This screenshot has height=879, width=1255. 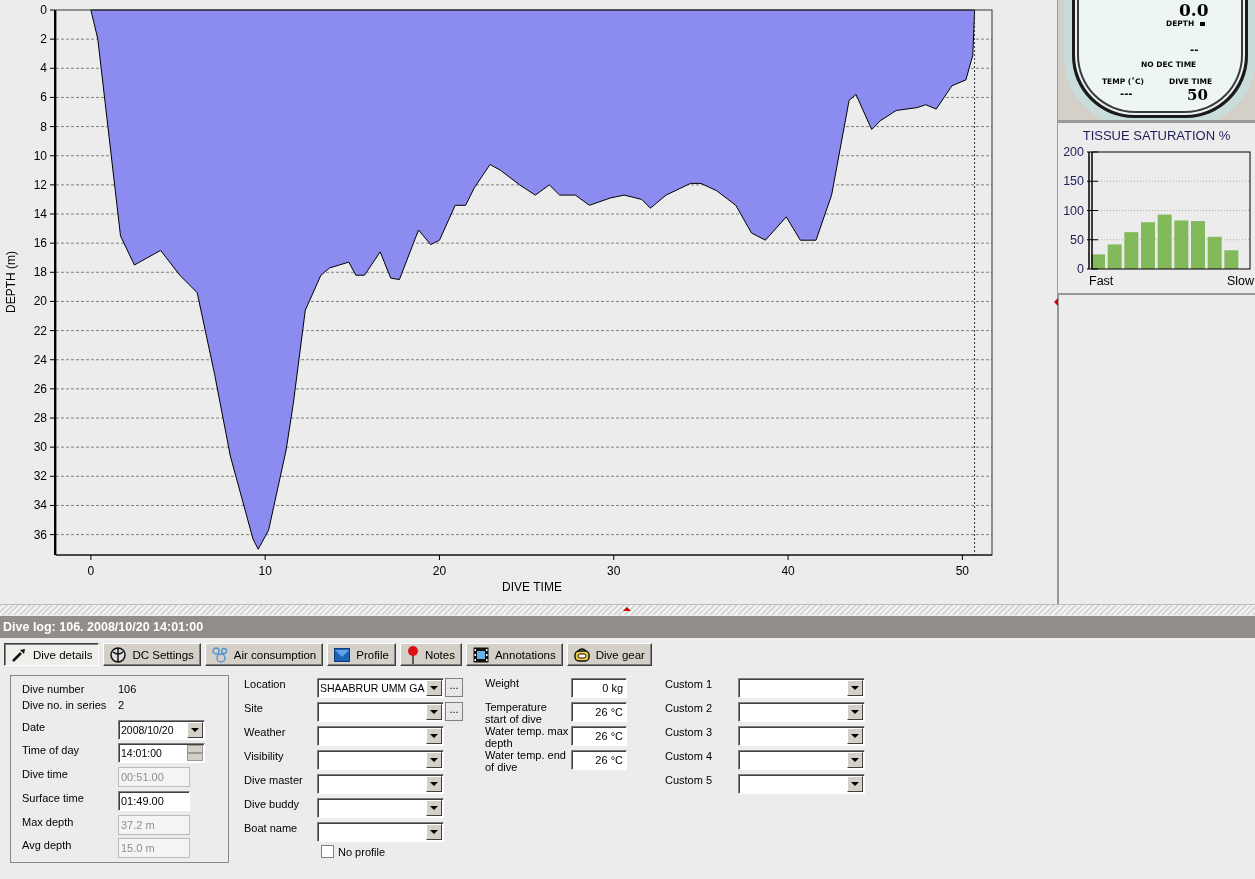 What do you see at coordinates (1126, 94) in the screenshot?
I see `temp-reading: ---` at bounding box center [1126, 94].